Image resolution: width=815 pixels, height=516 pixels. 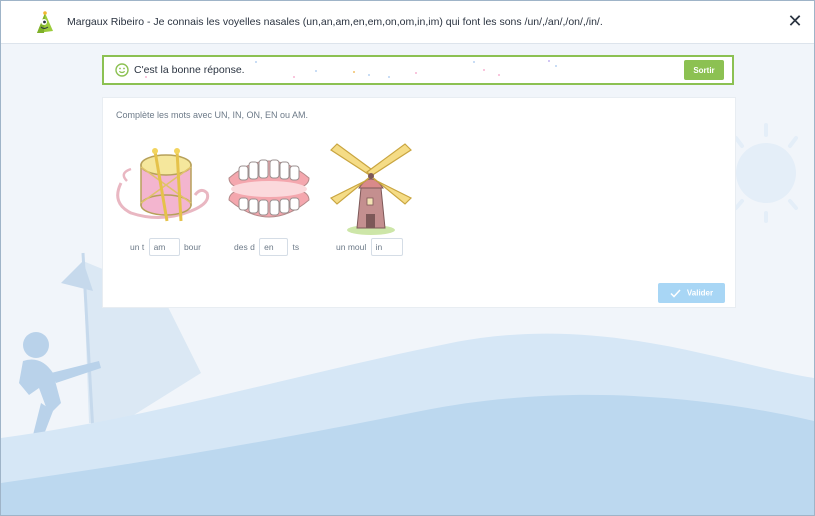 I want to click on smiley-icon, so click(x=122, y=70).